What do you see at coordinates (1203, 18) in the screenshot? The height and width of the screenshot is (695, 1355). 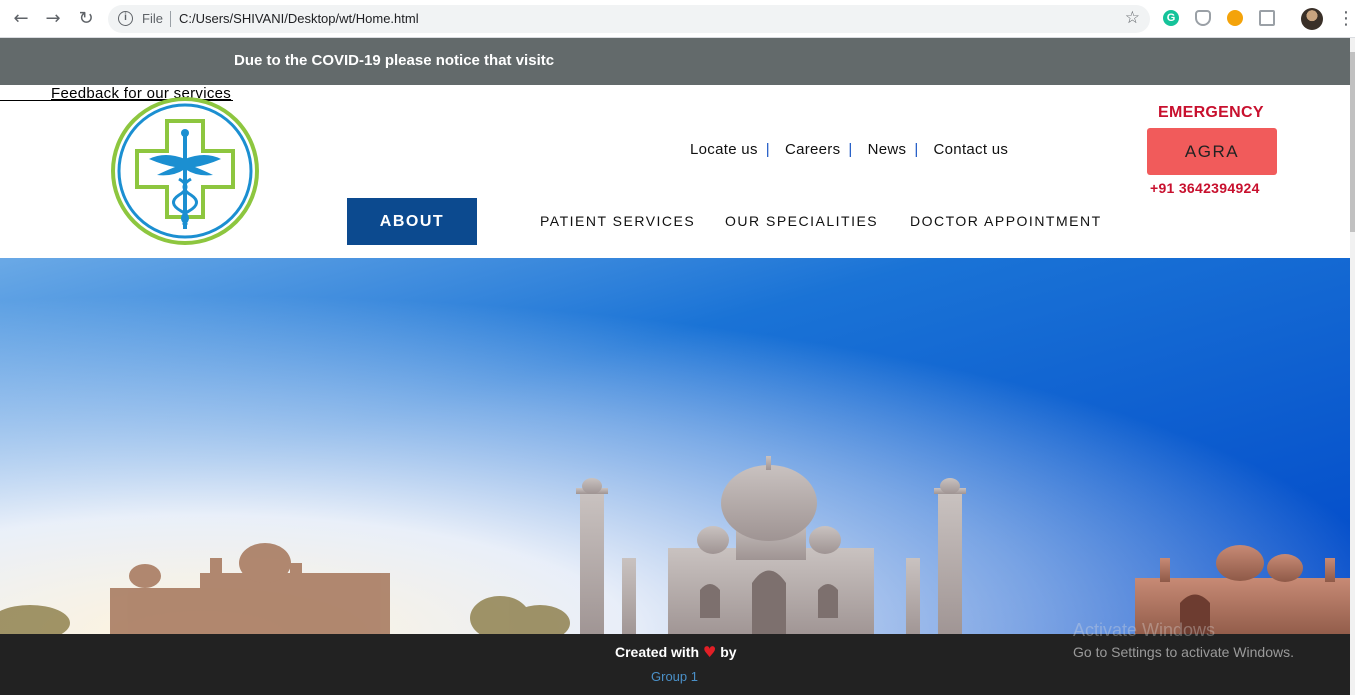 I see `shield-icon` at bounding box center [1203, 18].